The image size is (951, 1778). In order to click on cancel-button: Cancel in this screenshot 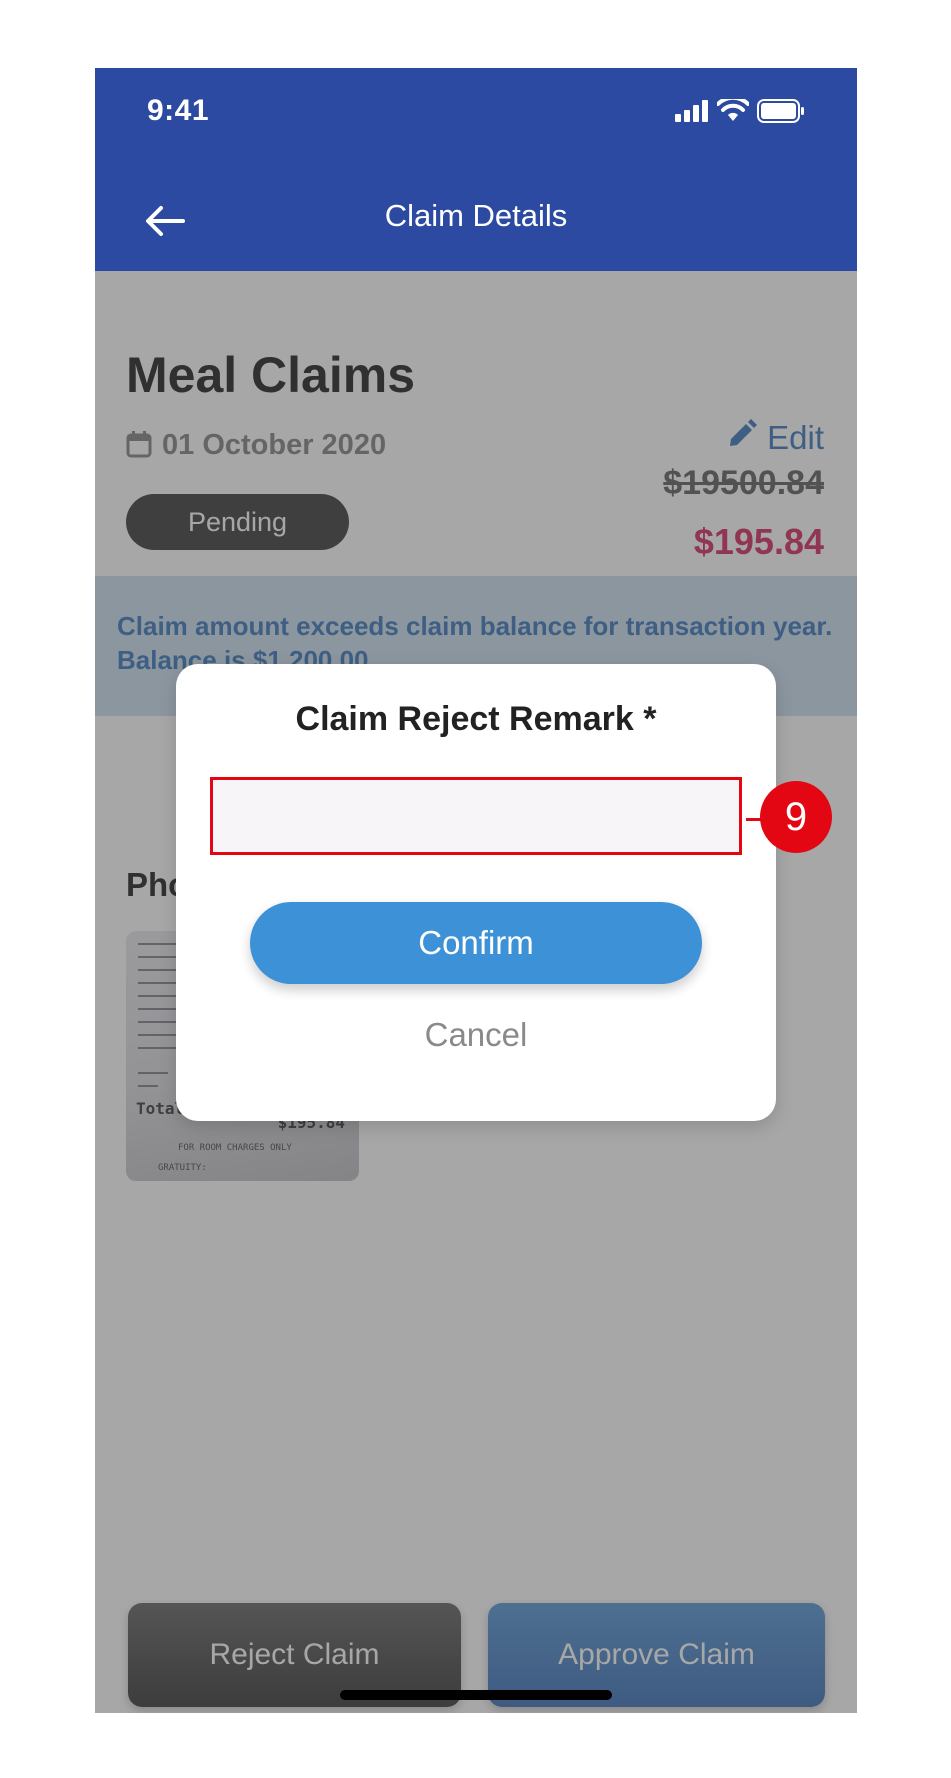, I will do `click(476, 1035)`.